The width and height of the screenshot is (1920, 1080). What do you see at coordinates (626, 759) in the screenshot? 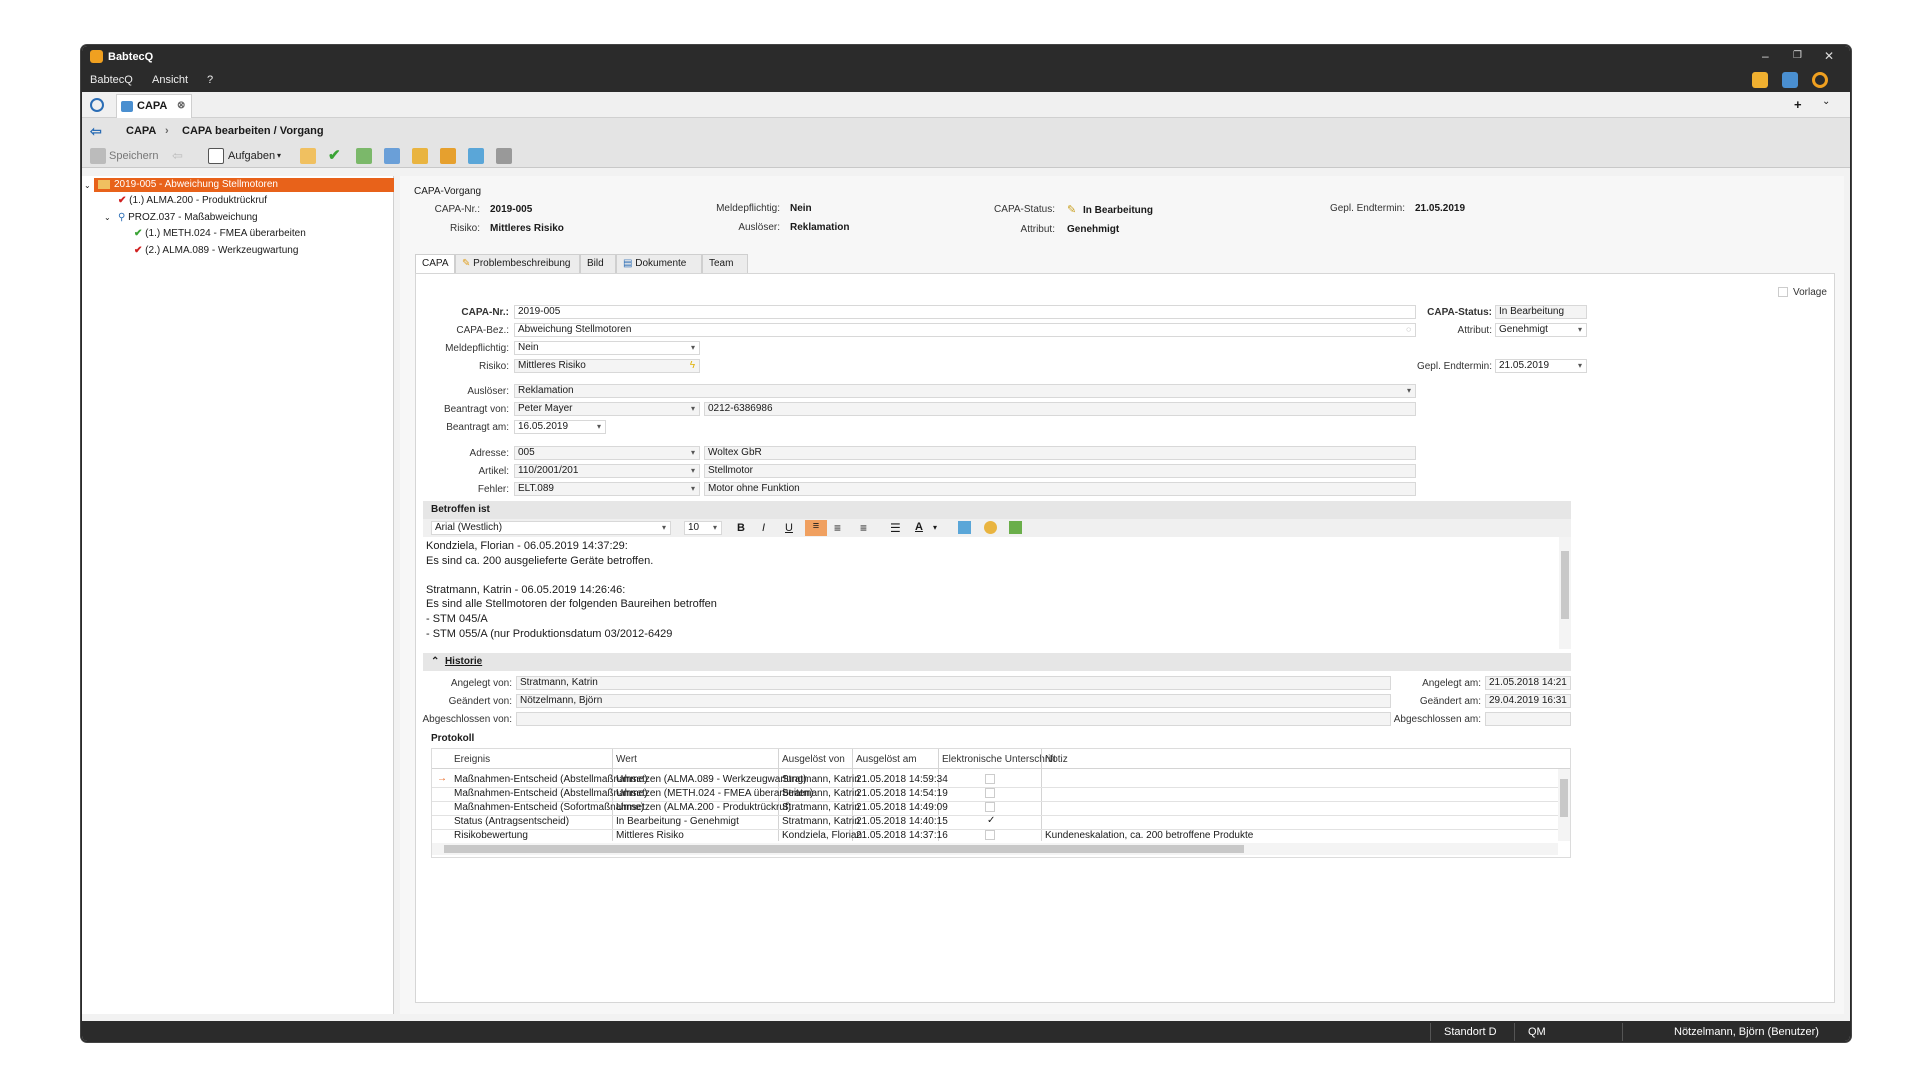
I see `column-header: Wert` at bounding box center [626, 759].